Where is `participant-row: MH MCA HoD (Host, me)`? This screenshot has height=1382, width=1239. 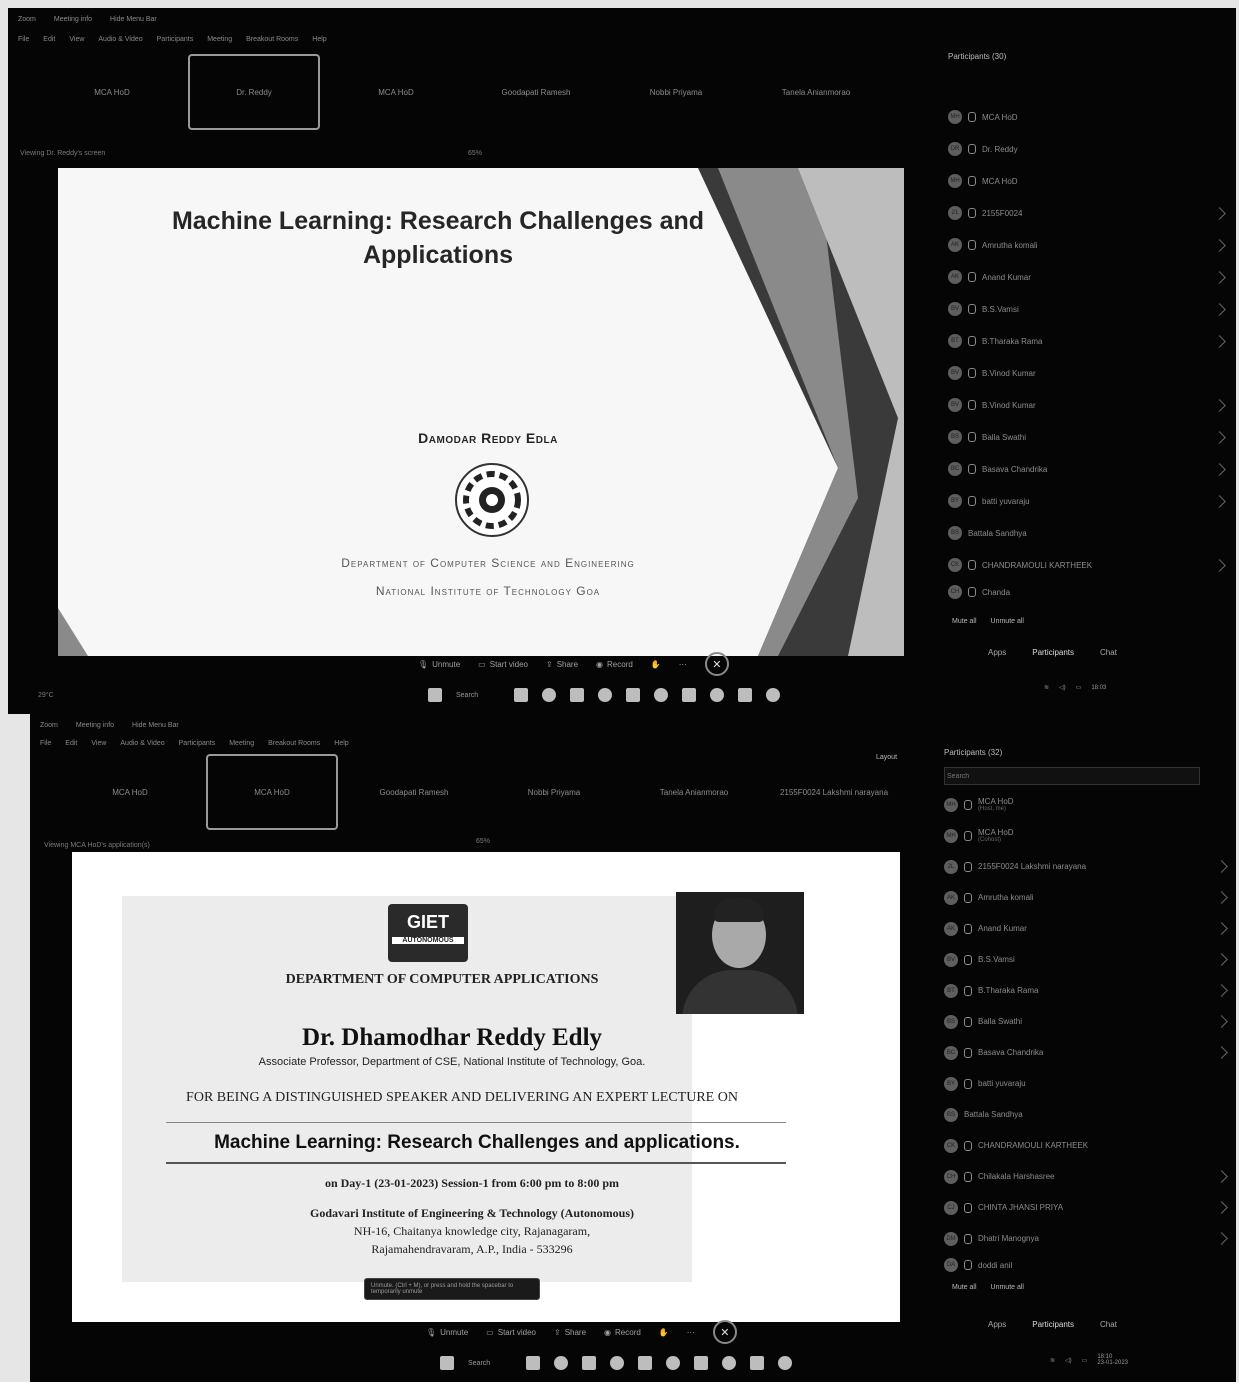 participant-row: MH MCA HoD (Host, me) is located at coordinates (1087, 804).